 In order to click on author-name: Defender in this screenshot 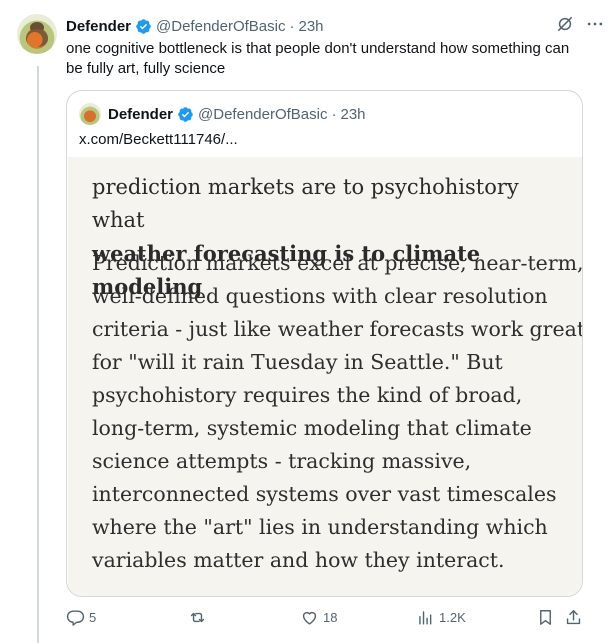, I will do `click(98, 26)`.